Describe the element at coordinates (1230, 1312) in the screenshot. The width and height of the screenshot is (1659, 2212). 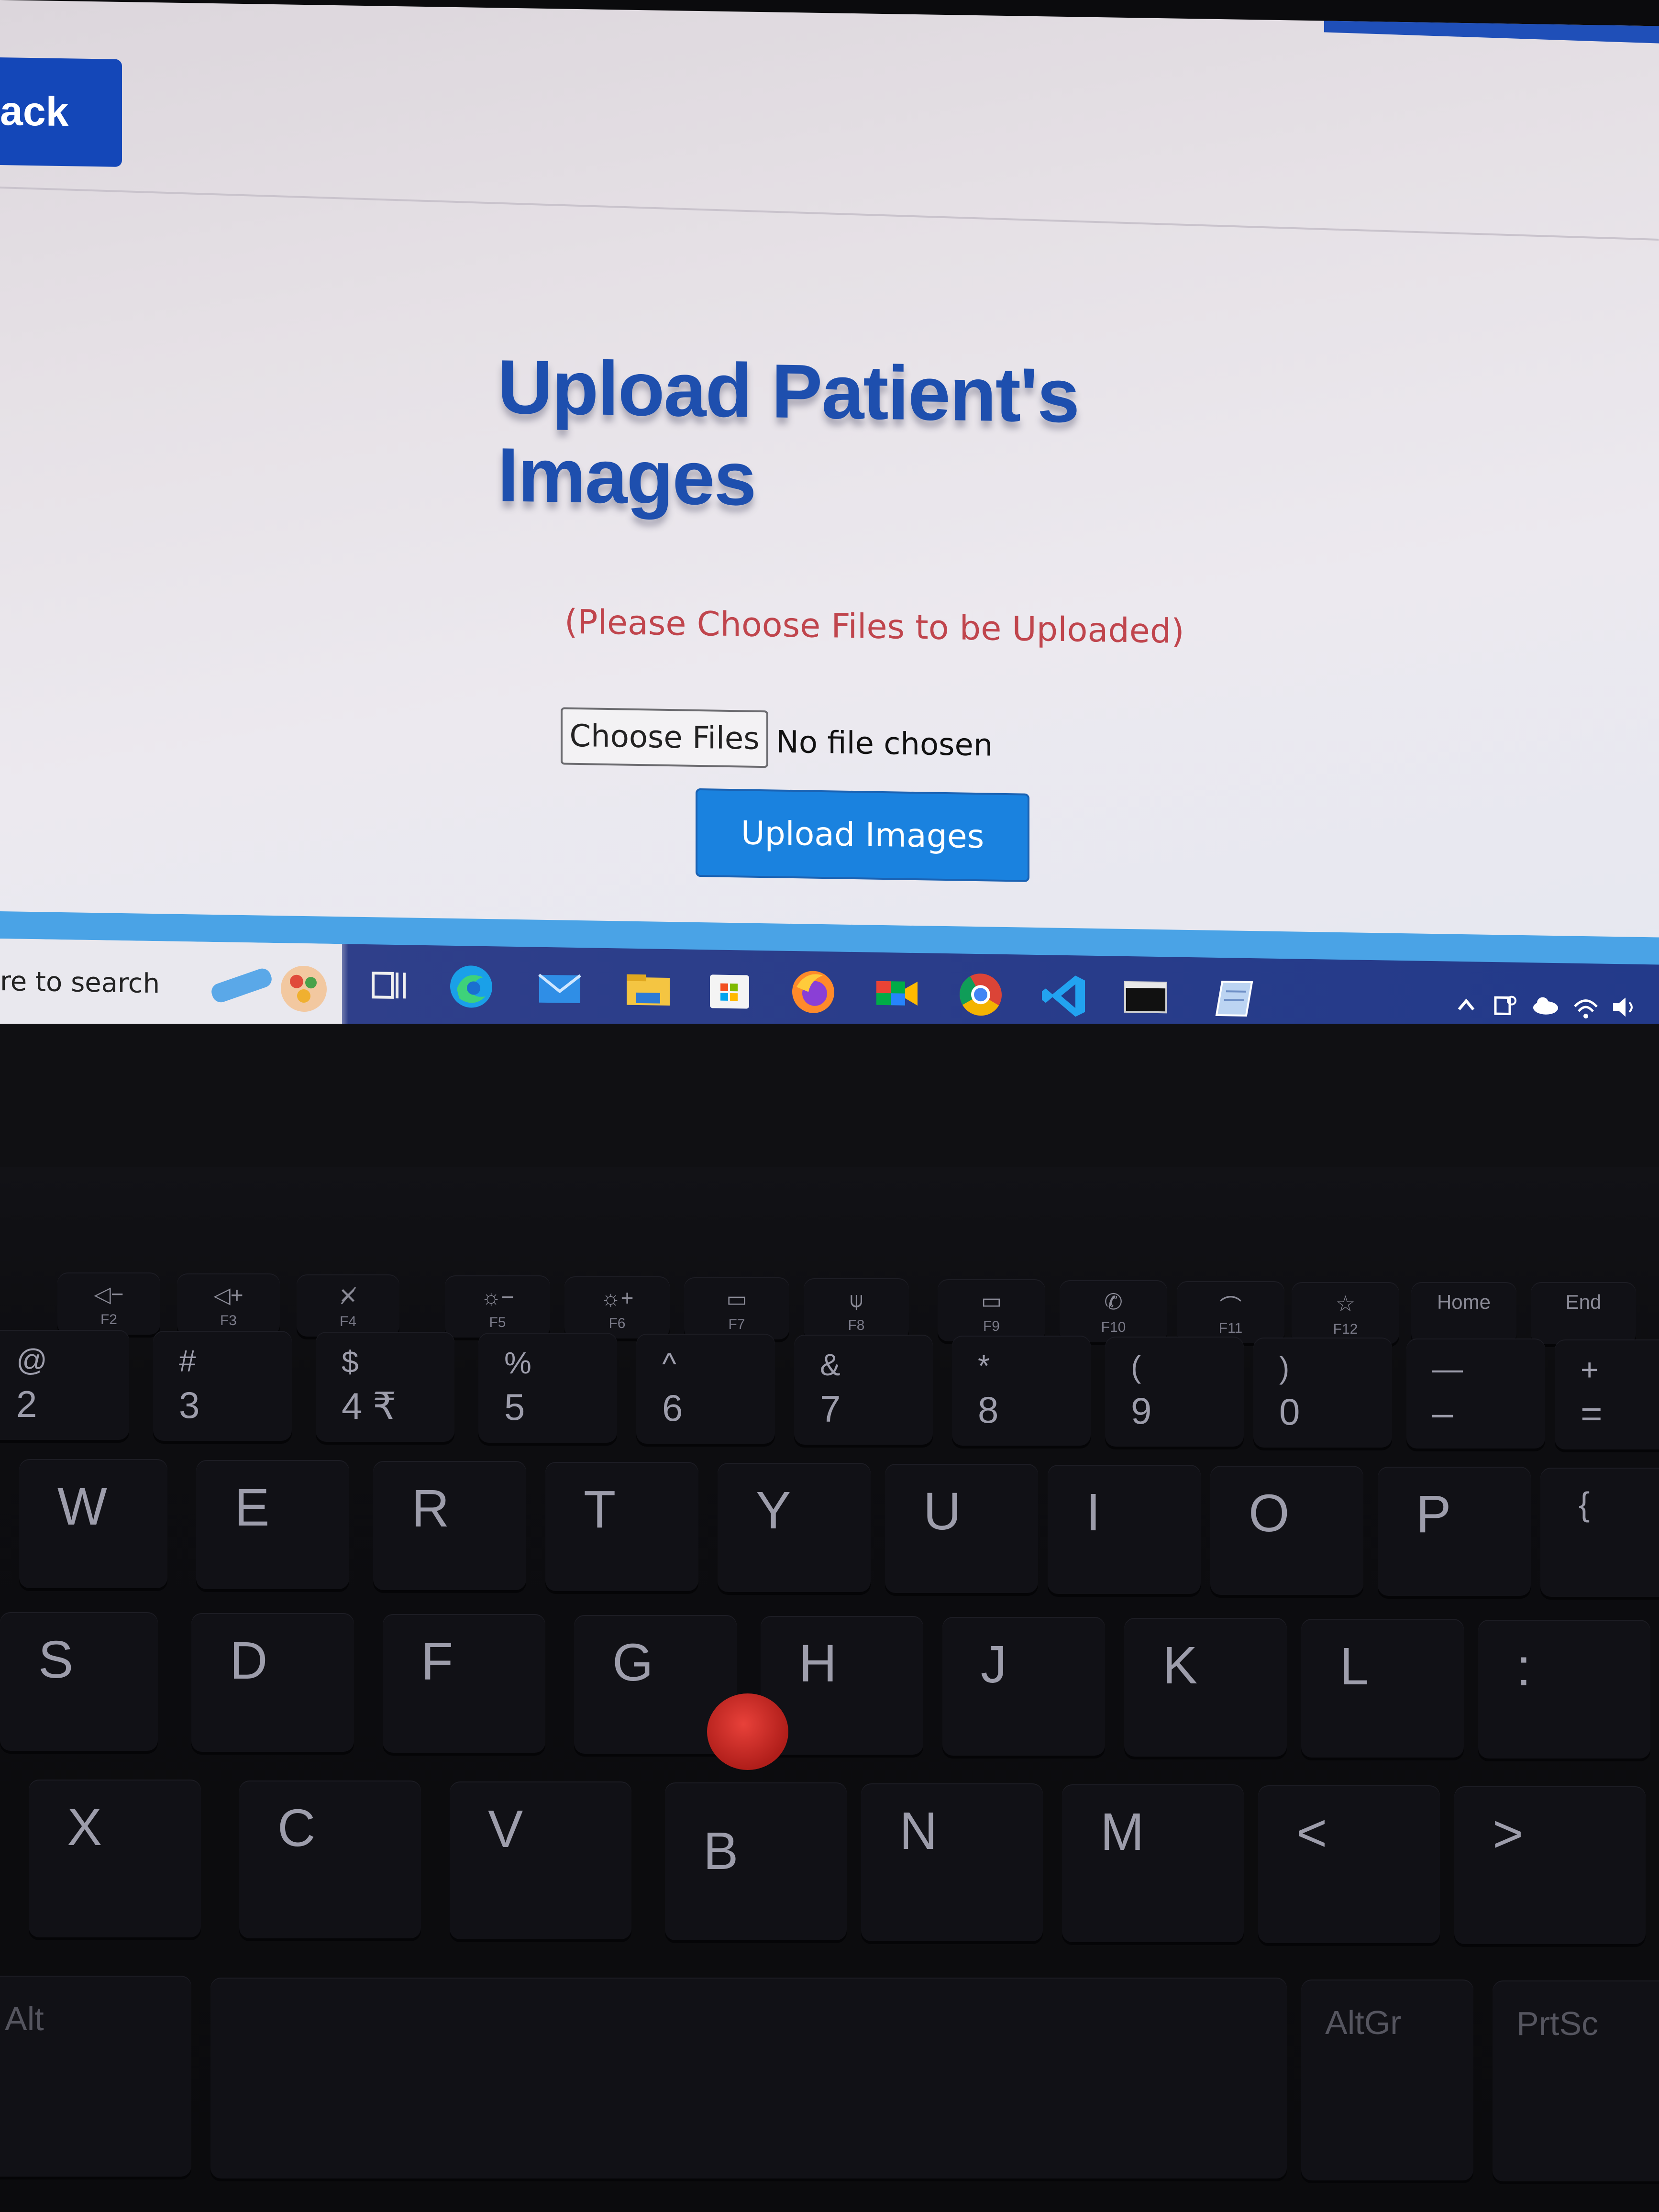
I see `key-f11: ⌒ F11` at that location.